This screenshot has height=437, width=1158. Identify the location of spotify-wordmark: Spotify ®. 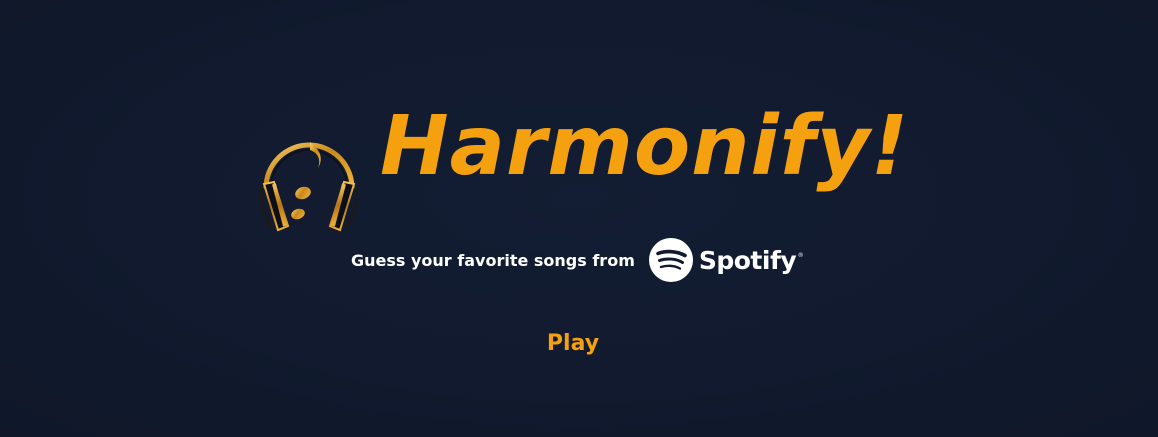
(751, 260).